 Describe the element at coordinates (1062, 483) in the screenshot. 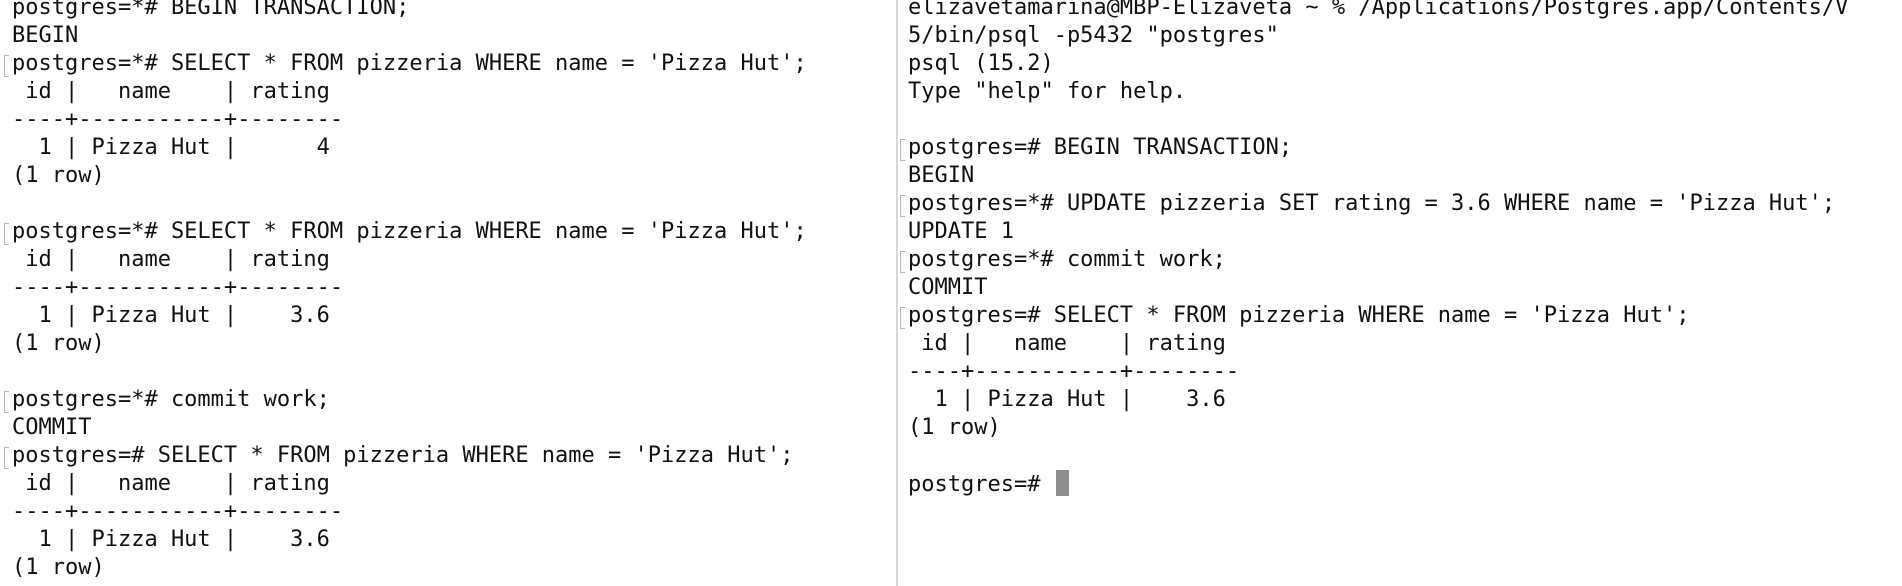

I see `text-cursor` at that location.